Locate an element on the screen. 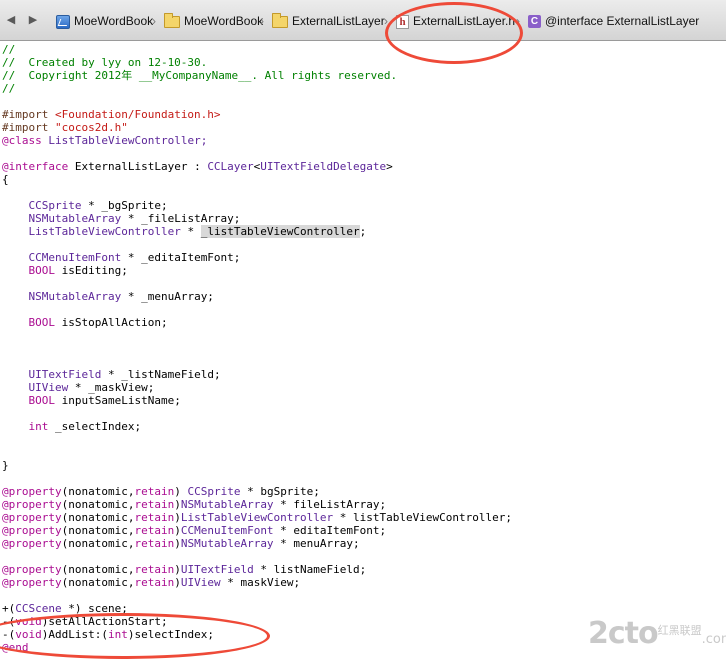 The width and height of the screenshot is (726, 663). code-token: ; is located at coordinates (363, 231).